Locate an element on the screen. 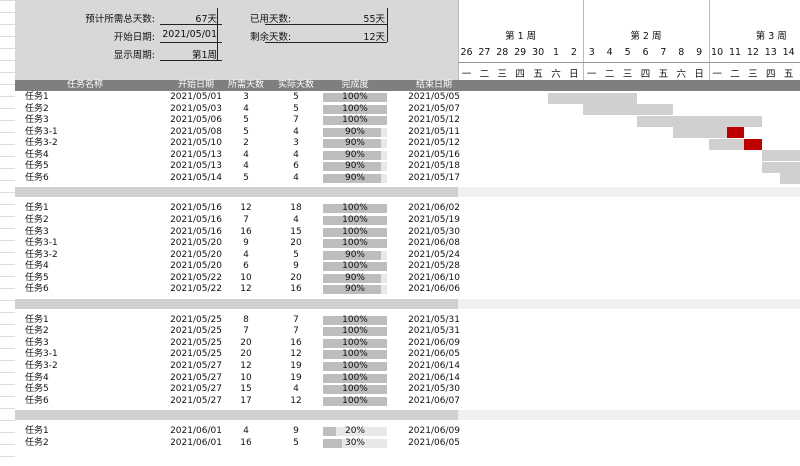 This screenshot has height=466, width=800. table-row: 任务3-2 2021/05/27 12 19 100% 2021/06/14 is located at coordinates (237, 367).